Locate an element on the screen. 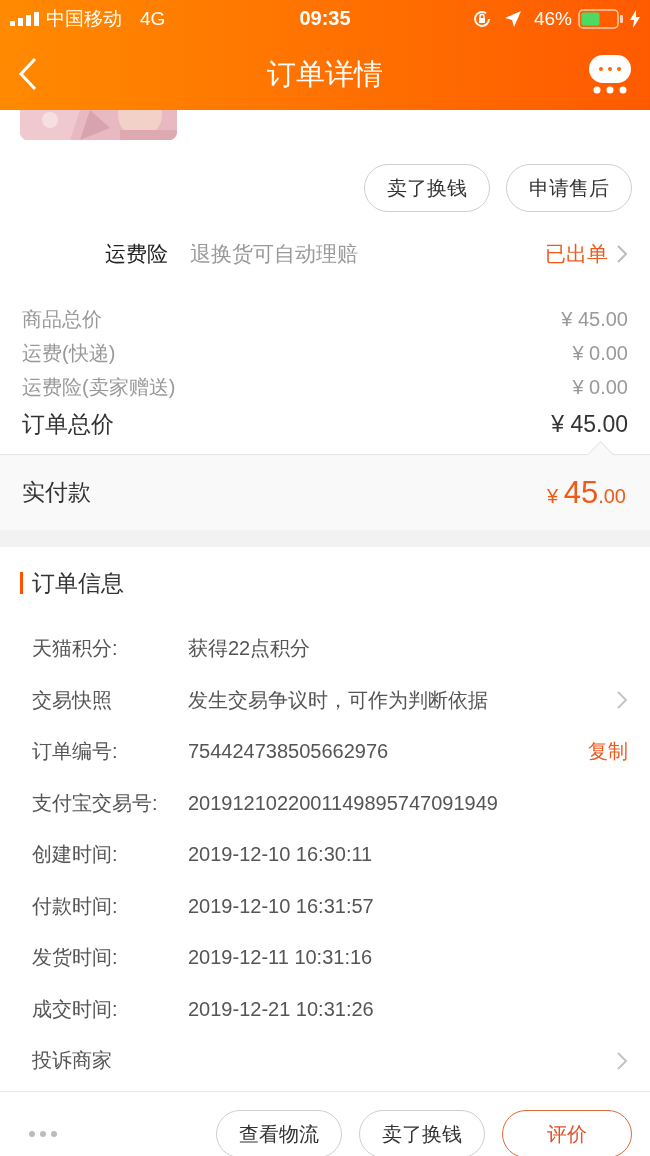  back-icon is located at coordinates (28, 74).